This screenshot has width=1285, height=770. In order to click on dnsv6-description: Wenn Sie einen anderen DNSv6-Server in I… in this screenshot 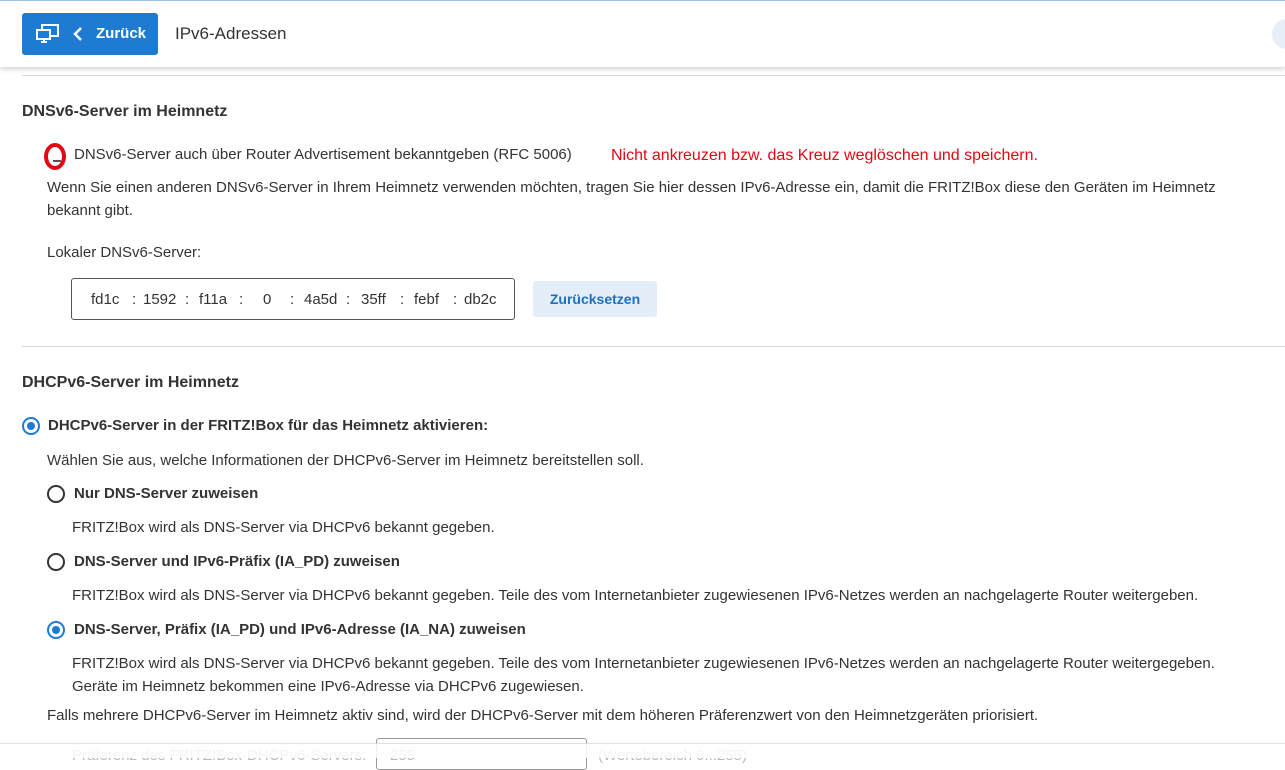, I will do `click(631, 187)`.